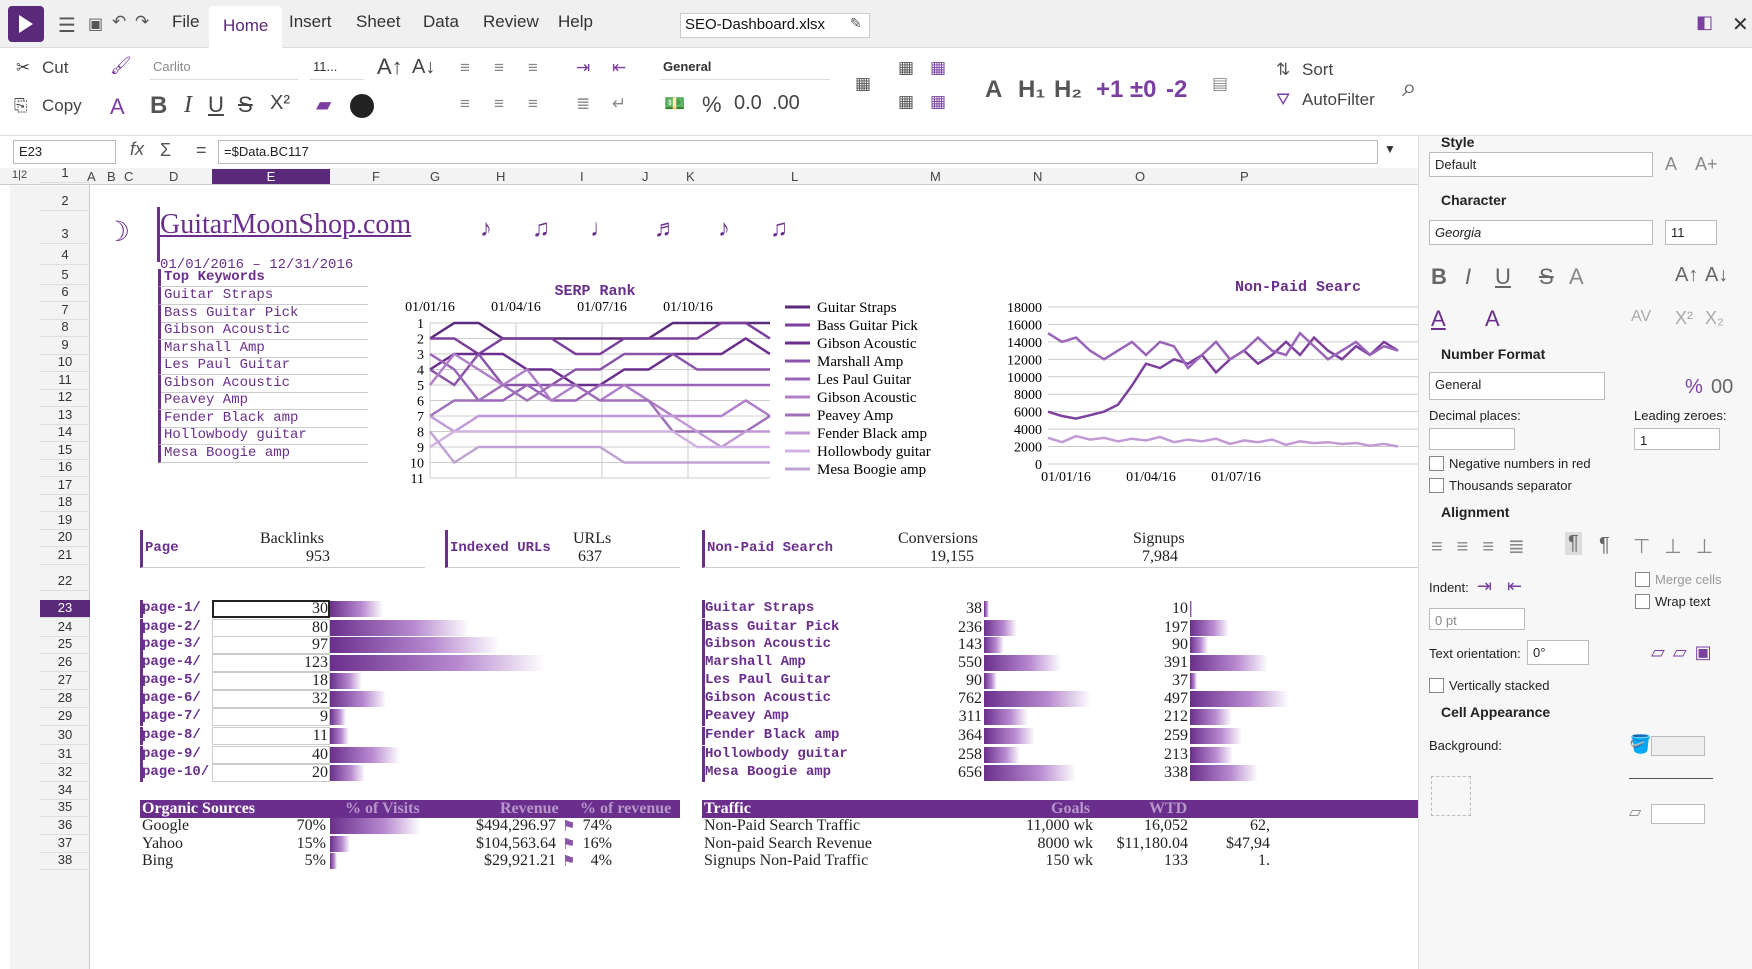 The height and width of the screenshot is (969, 1752). Describe the element at coordinates (1140, 176) in the screenshot. I see `column-header: O` at that location.